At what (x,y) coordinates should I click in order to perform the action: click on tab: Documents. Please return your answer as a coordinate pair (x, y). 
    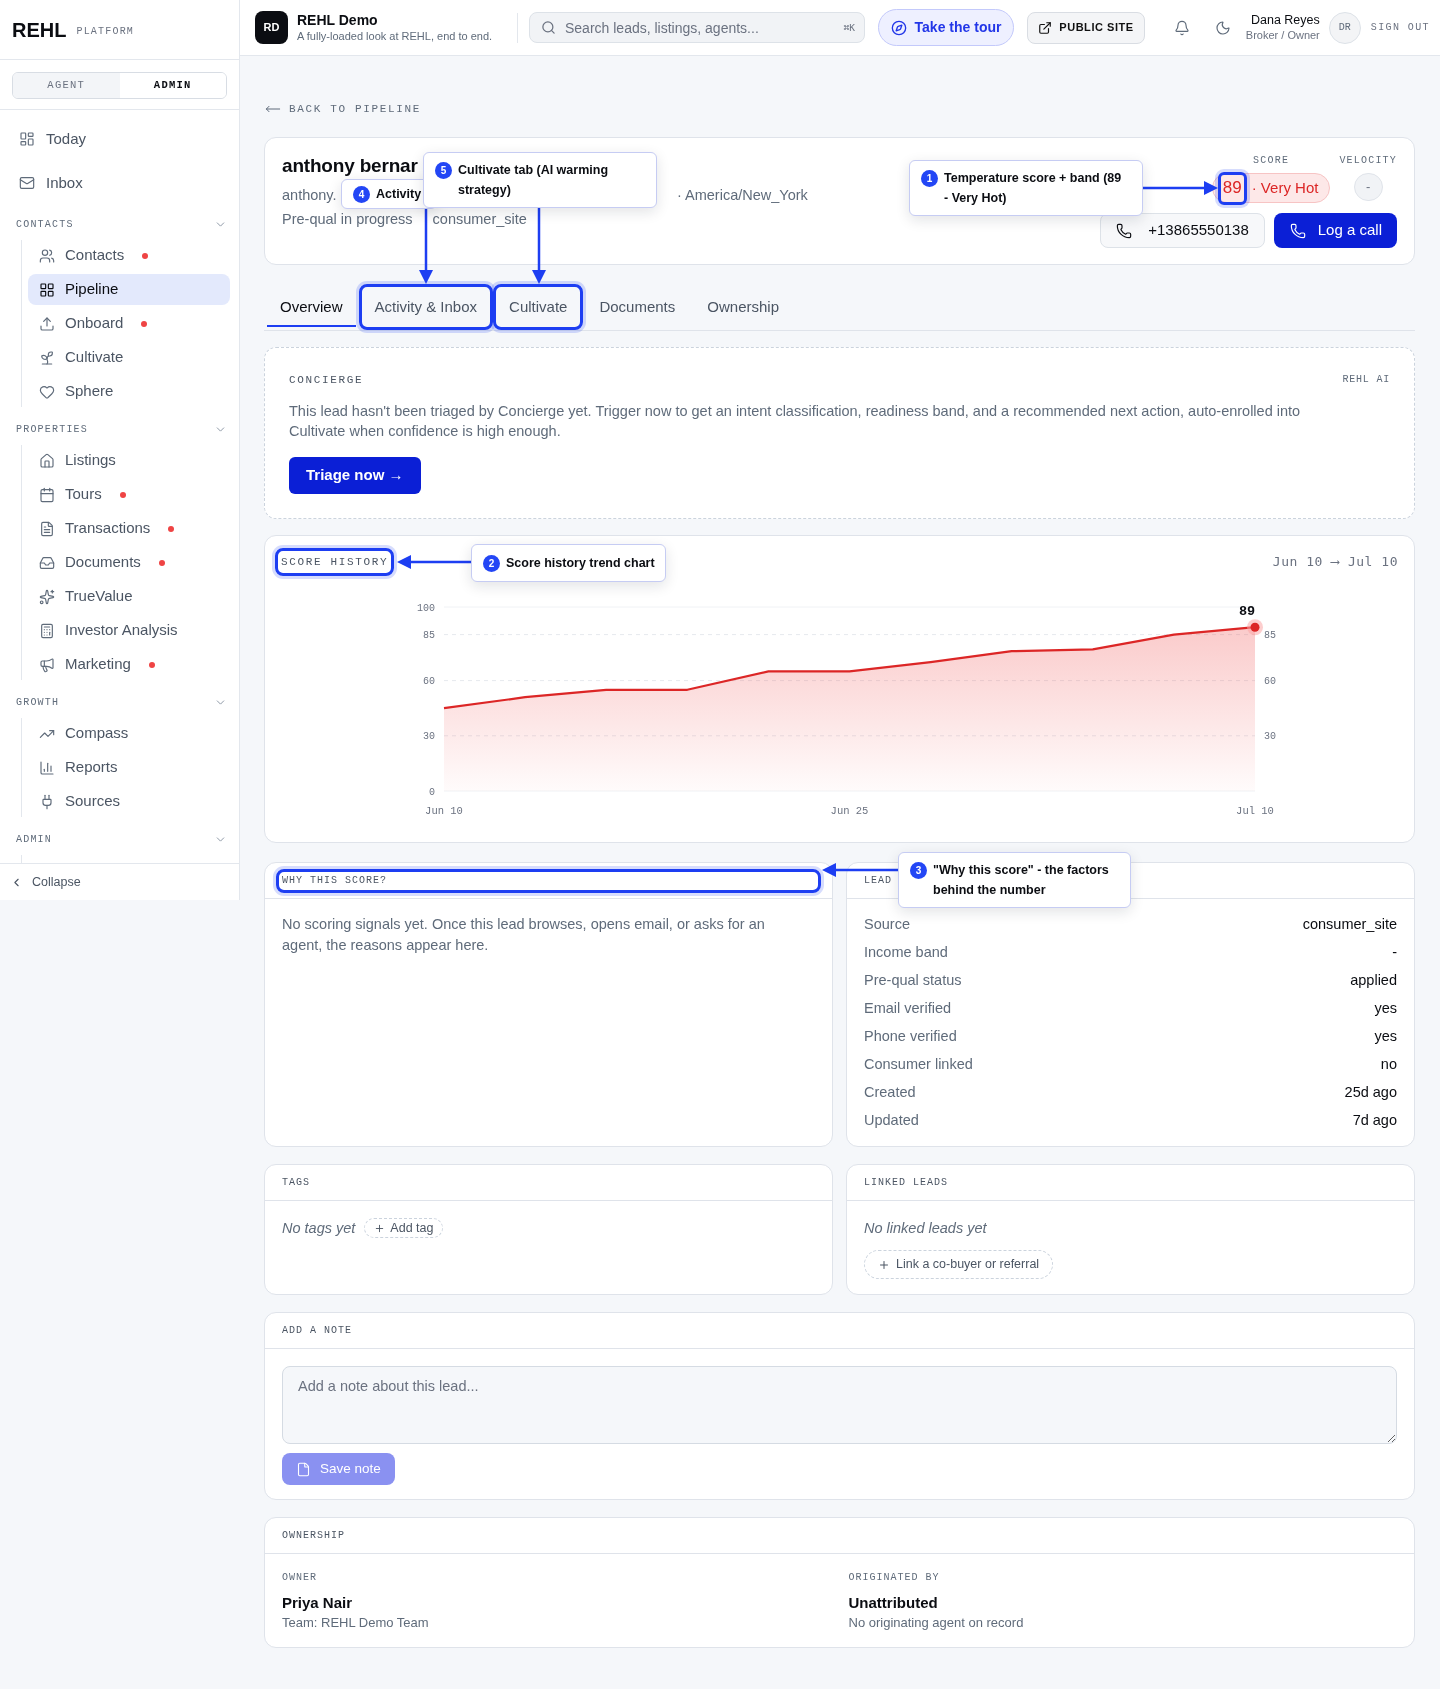
    Looking at the image, I should click on (637, 307).